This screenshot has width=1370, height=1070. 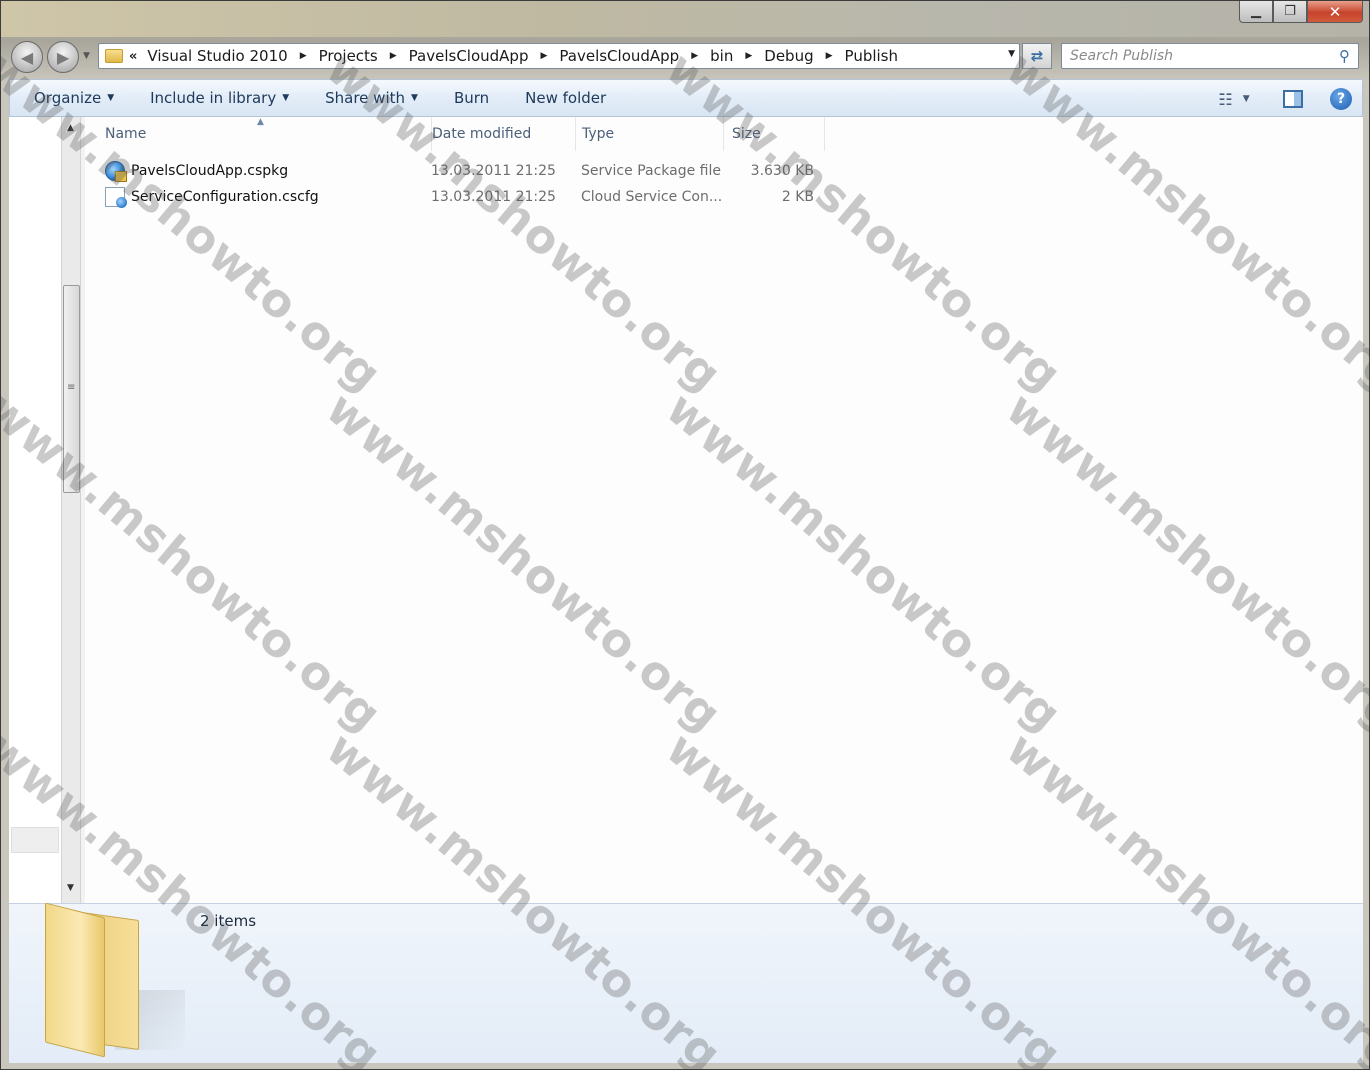 I want to click on breadcrumb-label: Publish, so click(x=871, y=56).